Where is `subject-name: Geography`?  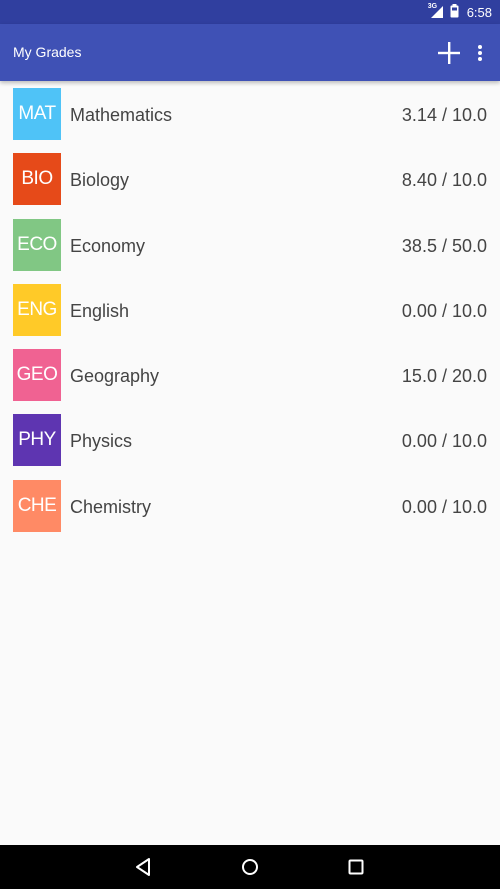
subject-name: Geography is located at coordinates (115, 376).